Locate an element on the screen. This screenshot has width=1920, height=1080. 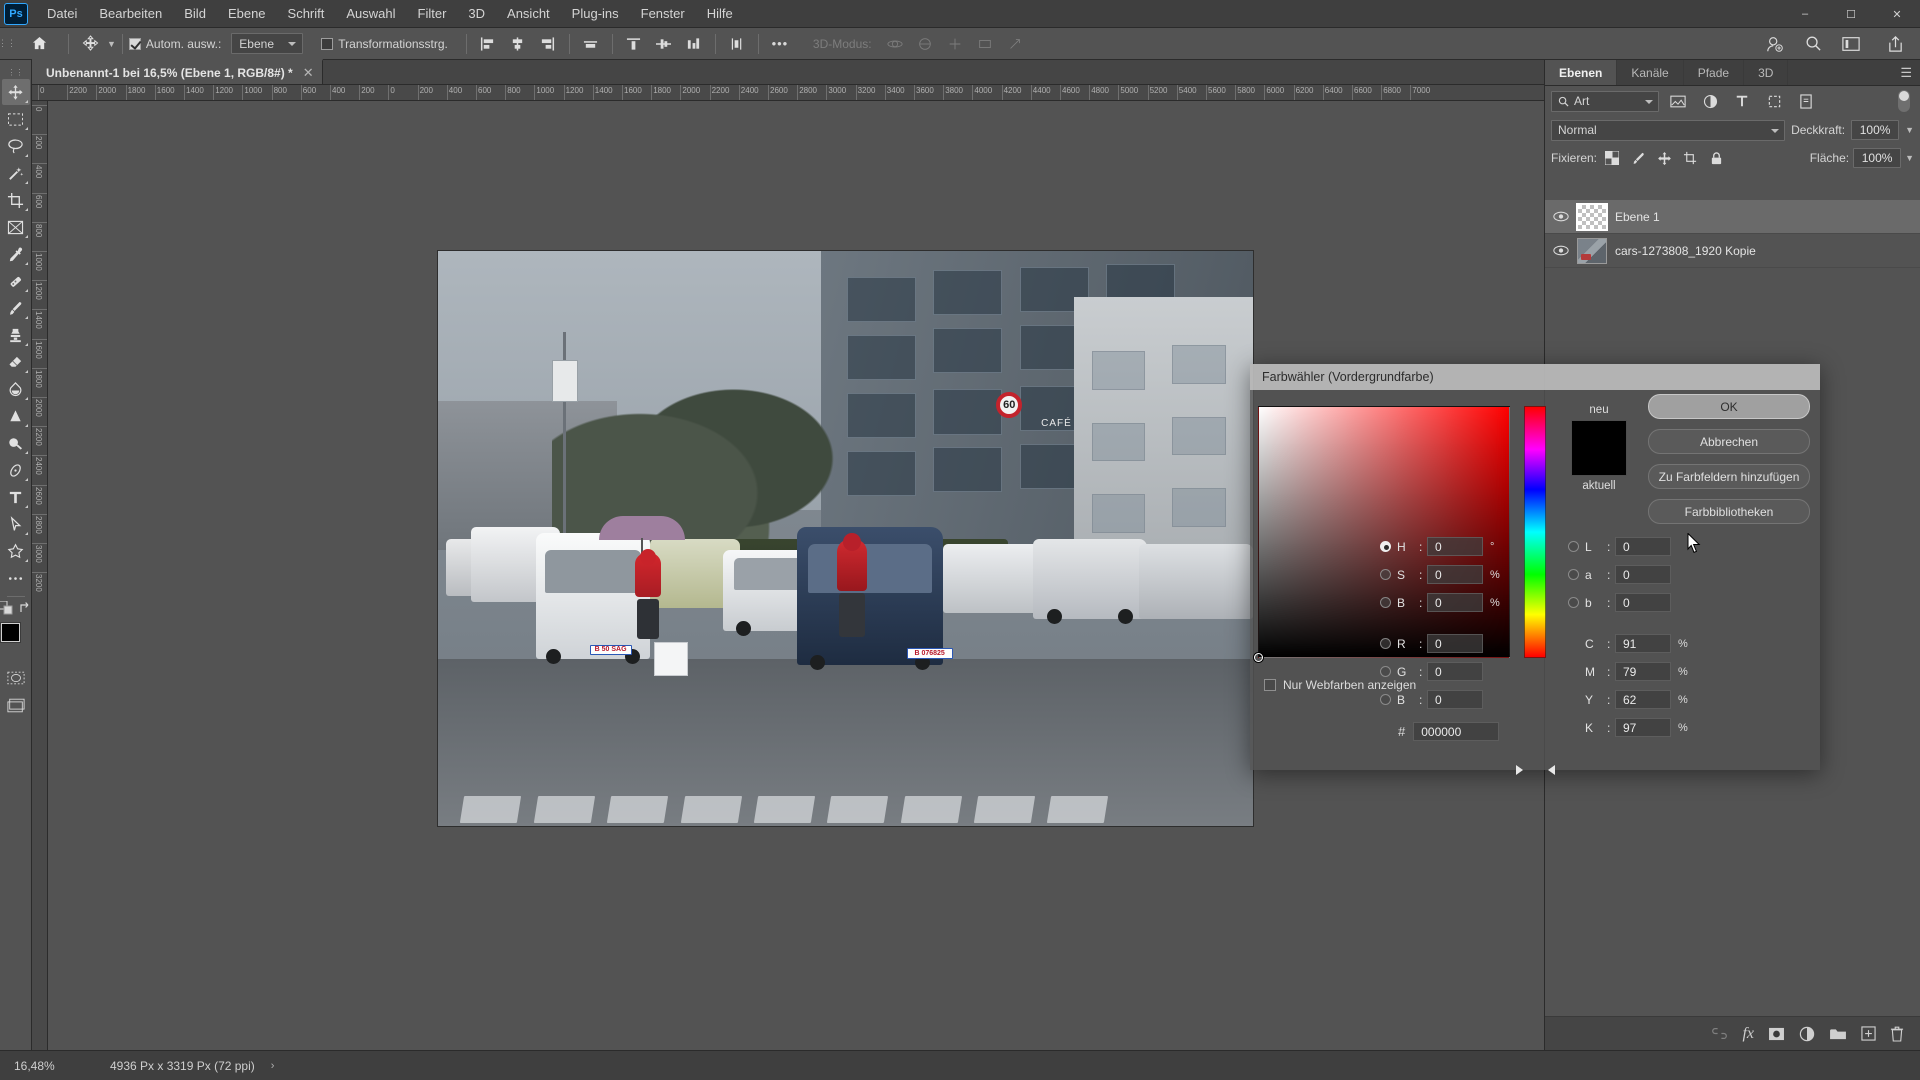
align-right-edges-icon is located at coordinates (548, 44).